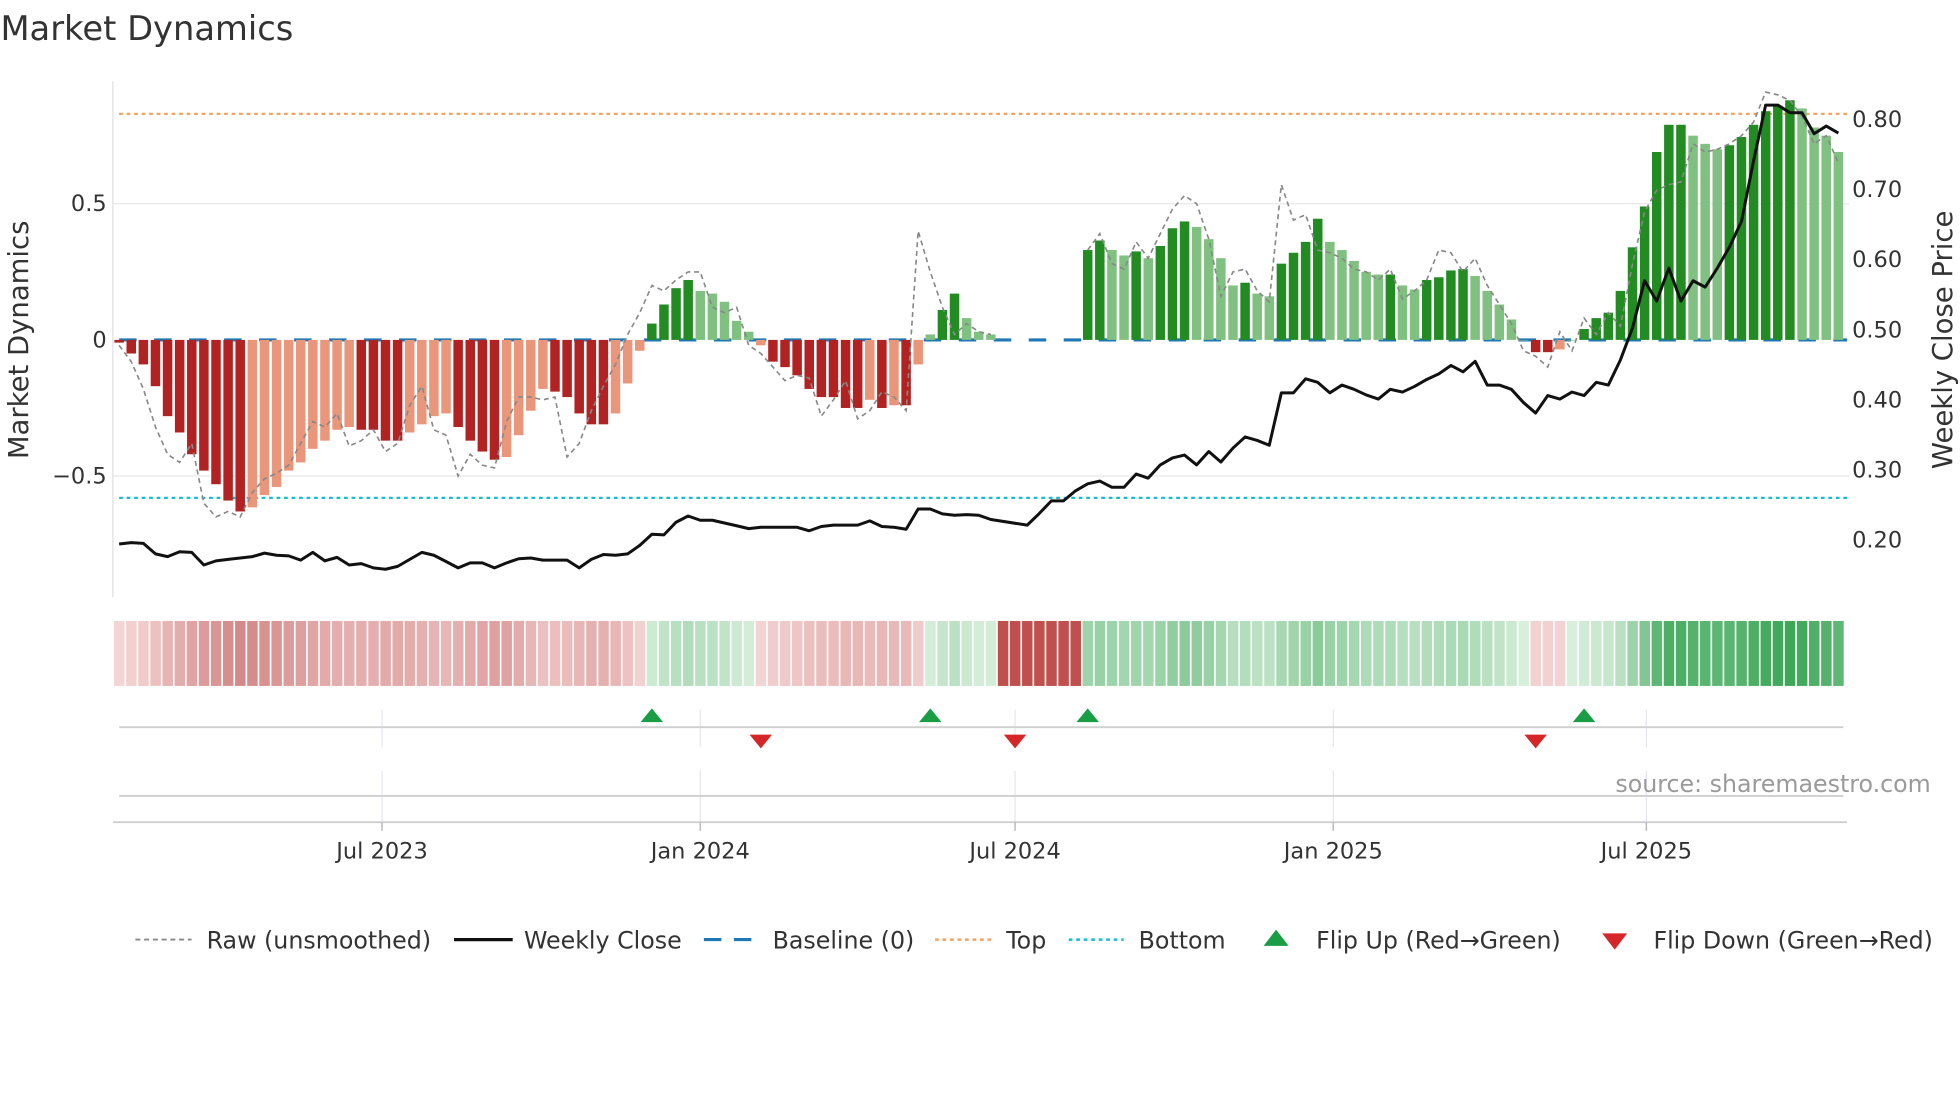 This screenshot has height=1102, width=1960. What do you see at coordinates (283, 940) in the screenshot?
I see `legend-item-raw: Raw (unsmoothed)` at bounding box center [283, 940].